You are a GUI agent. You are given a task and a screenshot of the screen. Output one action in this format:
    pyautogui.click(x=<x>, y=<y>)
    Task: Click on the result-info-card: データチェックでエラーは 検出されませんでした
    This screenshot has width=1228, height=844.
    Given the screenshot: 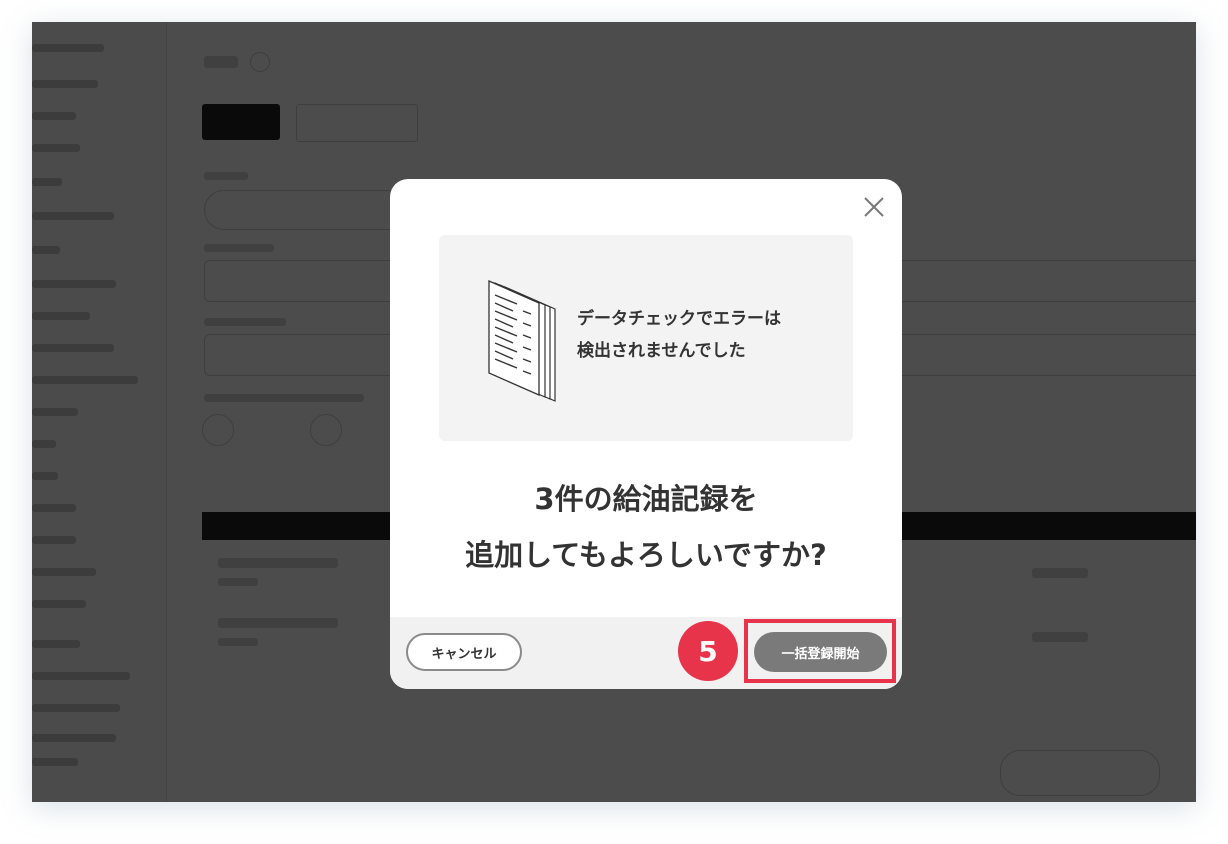 What is the action you would take?
    pyautogui.click(x=646, y=338)
    